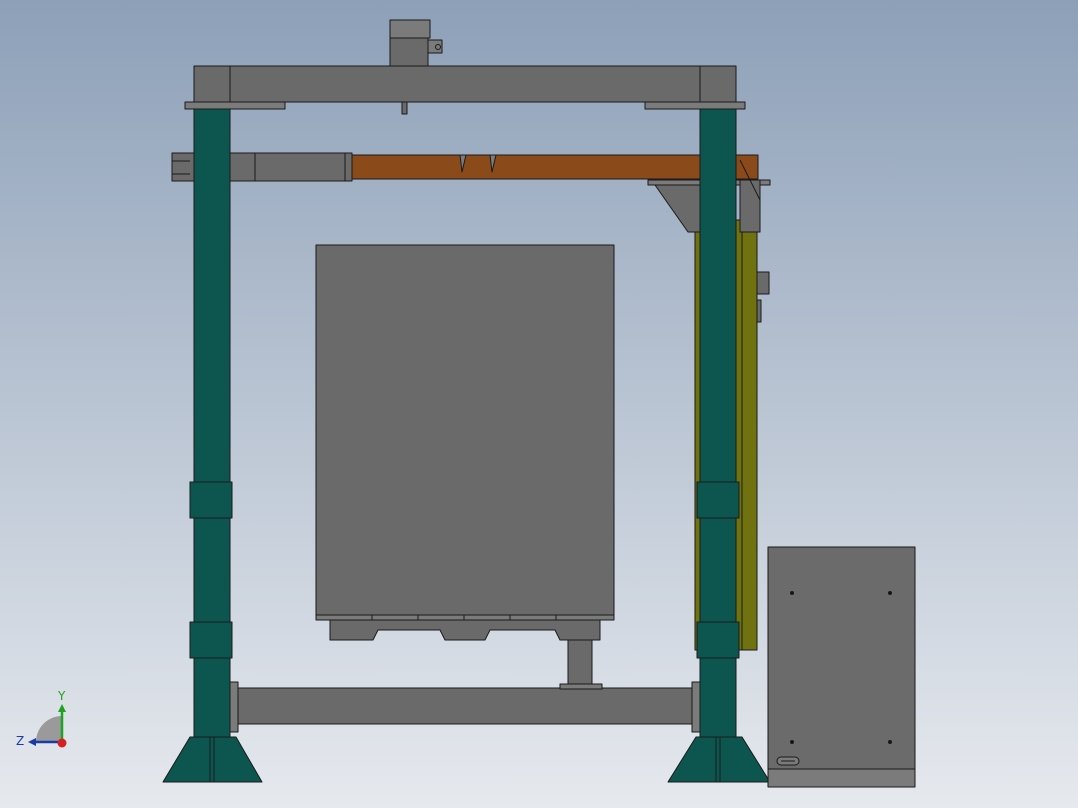 Image resolution: width=1078 pixels, height=808 pixels. Describe the element at coordinates (465, 432) in the screenshot. I see `suspended-box` at that location.